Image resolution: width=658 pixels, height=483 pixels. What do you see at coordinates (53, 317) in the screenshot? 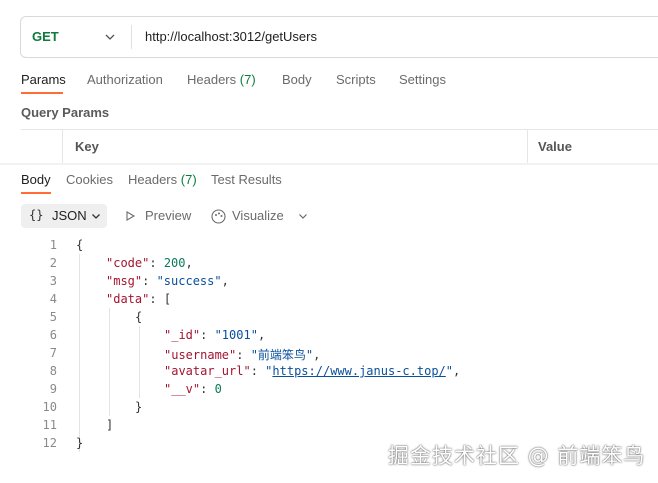
I see `line-number: 5` at bounding box center [53, 317].